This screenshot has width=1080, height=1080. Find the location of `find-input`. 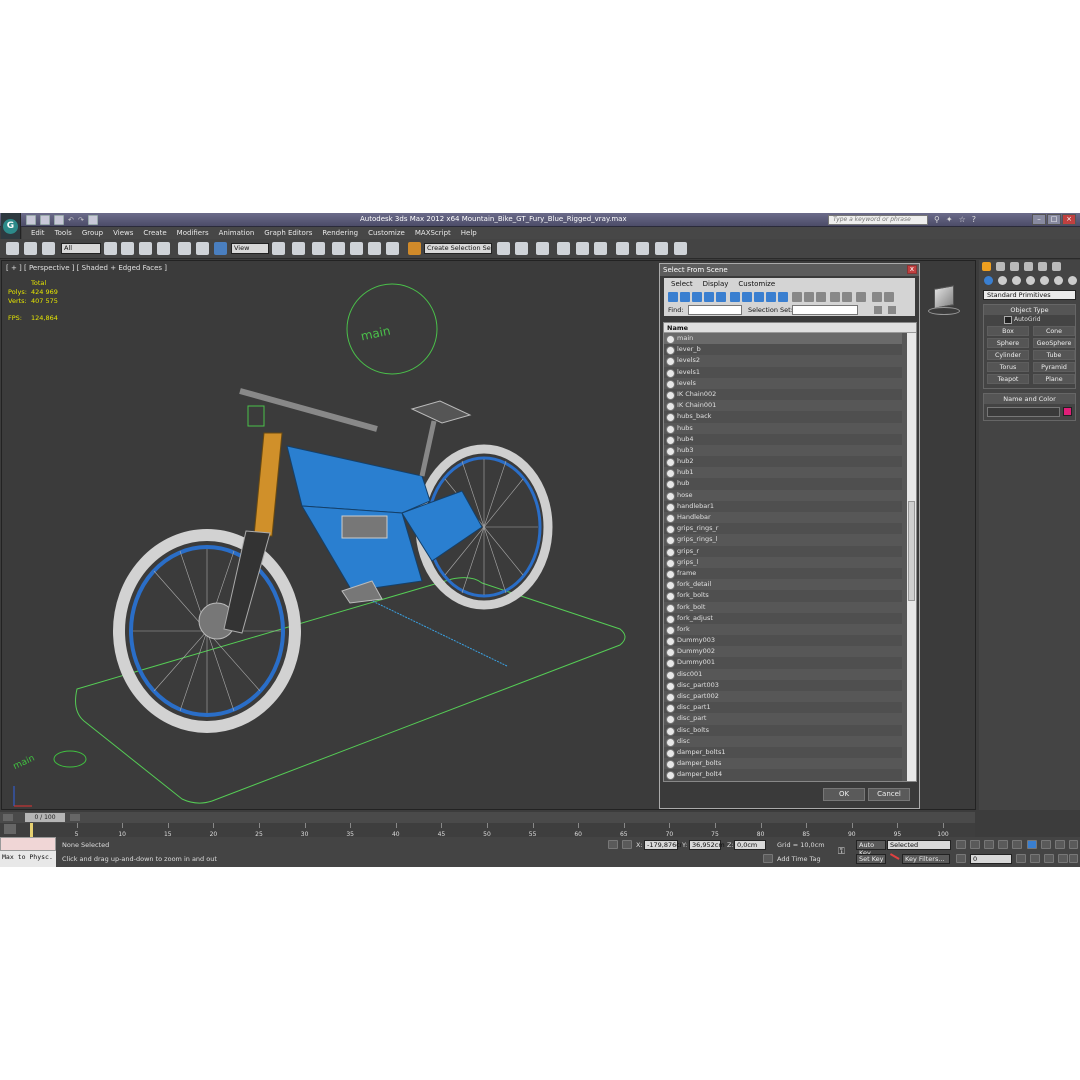

find-input is located at coordinates (715, 310).